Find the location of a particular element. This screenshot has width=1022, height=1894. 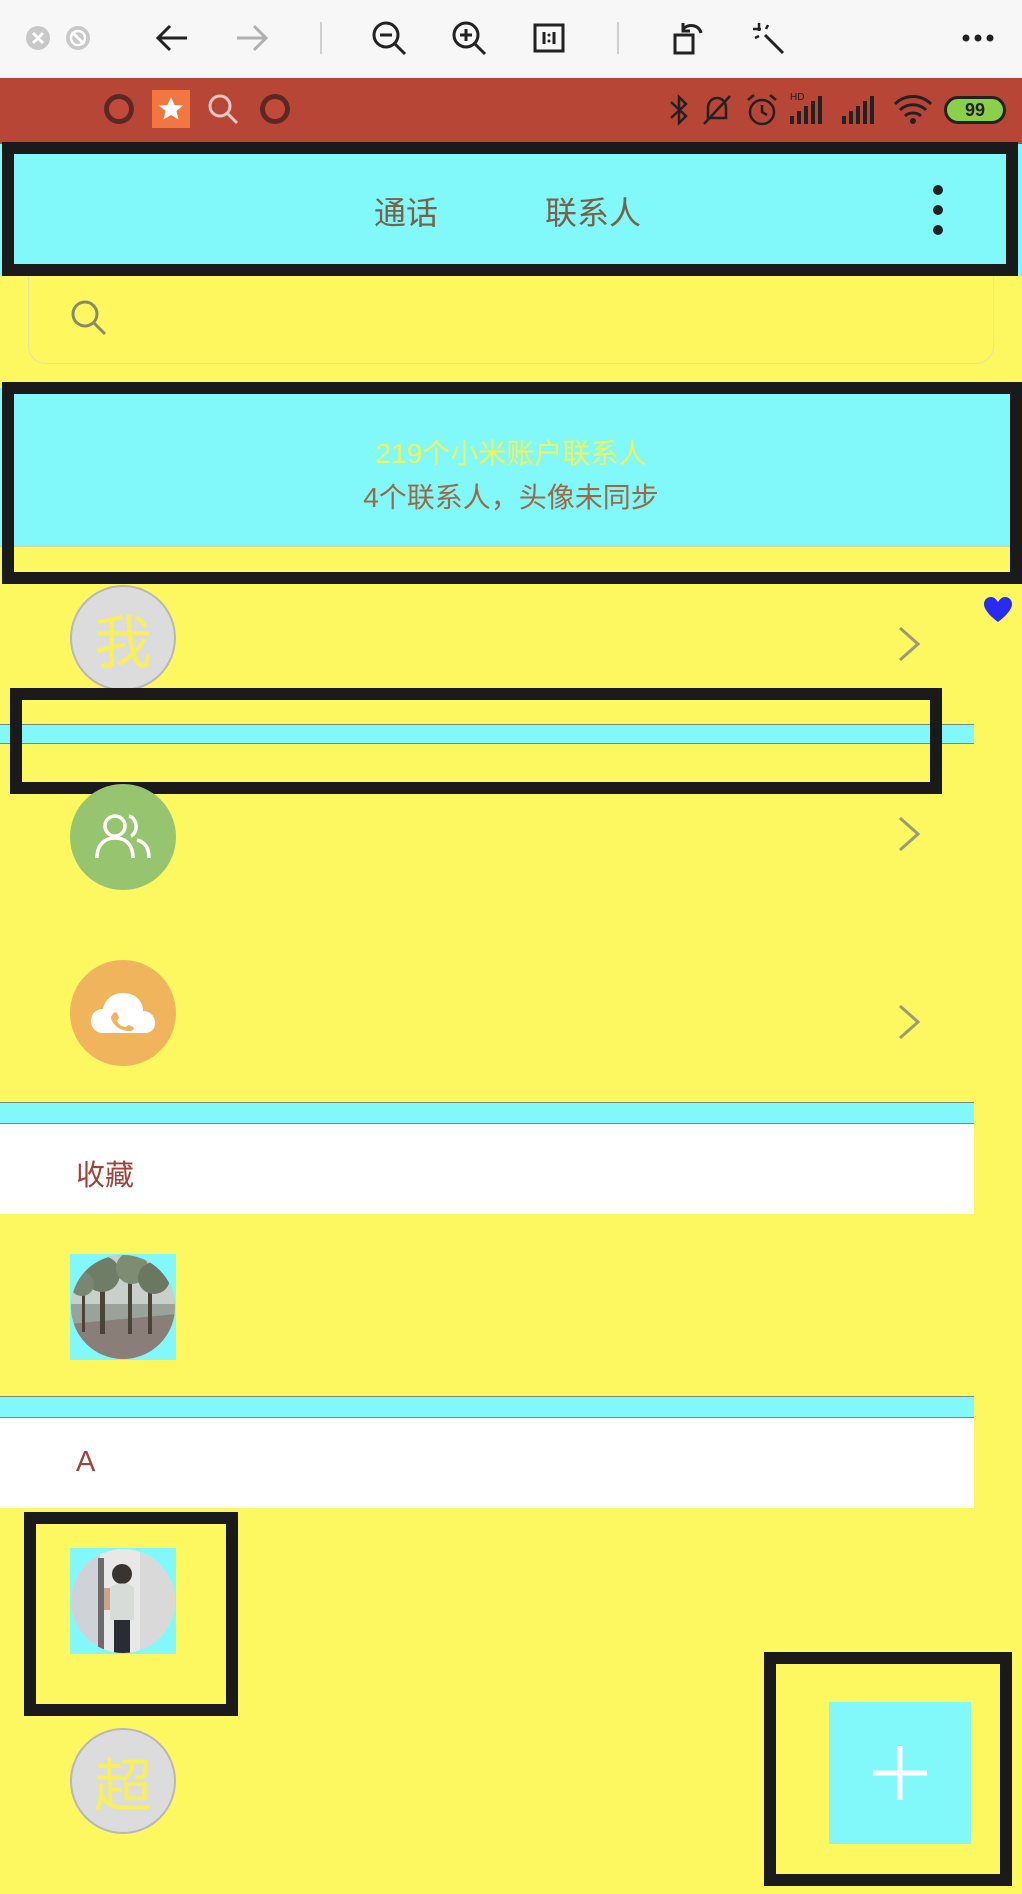

contact-row: 超 is located at coordinates (380, 1789).